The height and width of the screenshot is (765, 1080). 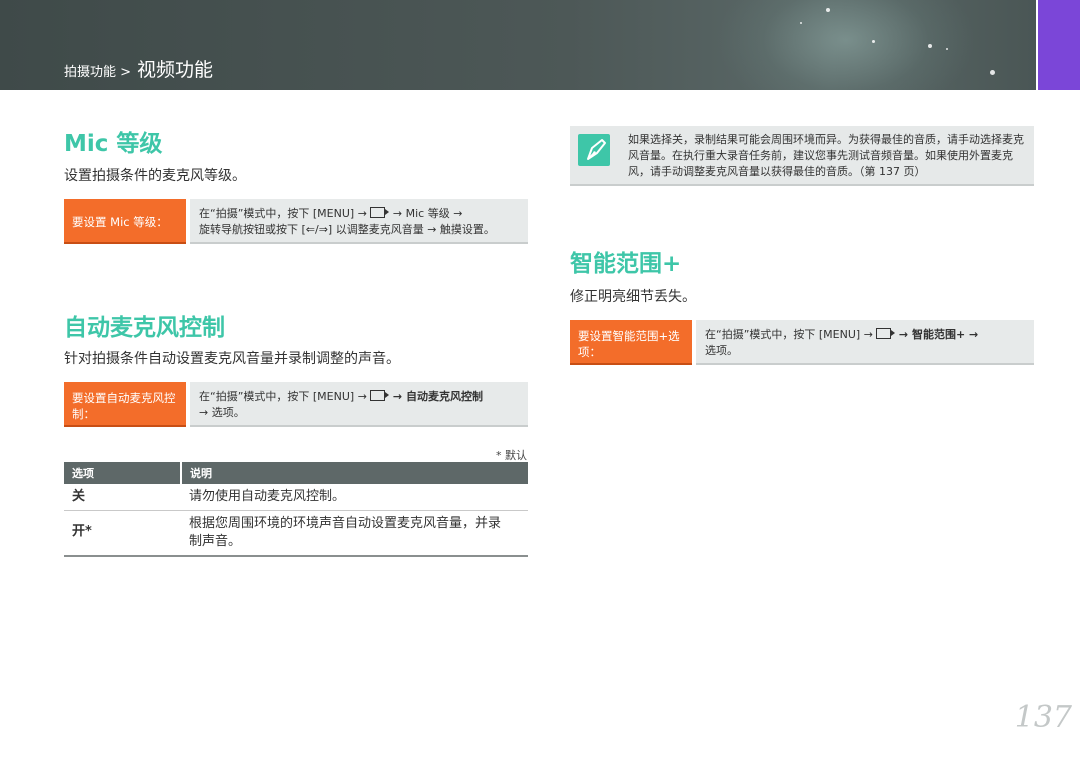 What do you see at coordinates (125, 404) in the screenshot?
I see `howto-tag: 要设置自动麦克风控制：` at bounding box center [125, 404].